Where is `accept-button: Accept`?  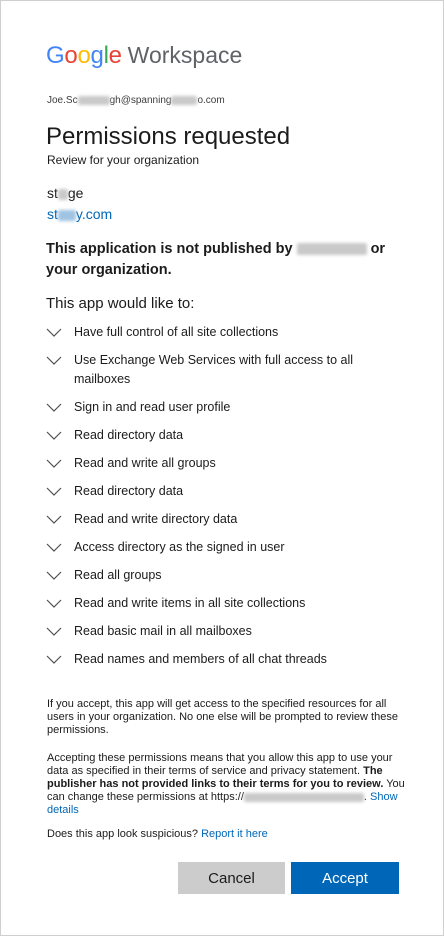 accept-button: Accept is located at coordinates (345, 878).